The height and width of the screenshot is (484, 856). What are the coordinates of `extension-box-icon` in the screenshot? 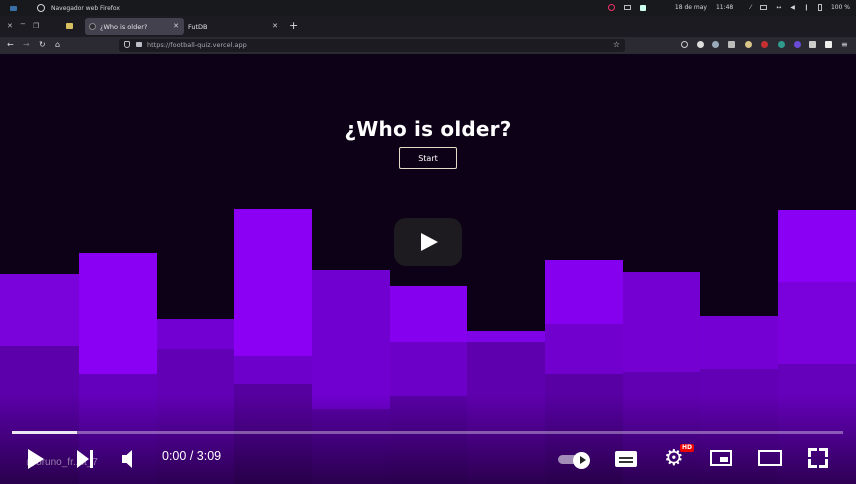 It's located at (828, 44).